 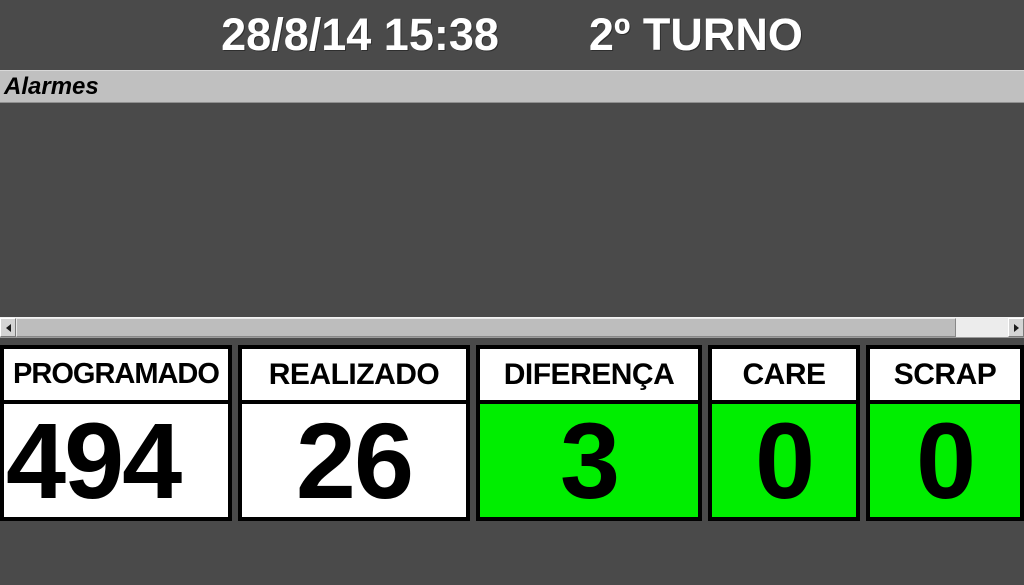 What do you see at coordinates (116, 460) in the screenshot?
I see `kpi-value-programado: 494` at bounding box center [116, 460].